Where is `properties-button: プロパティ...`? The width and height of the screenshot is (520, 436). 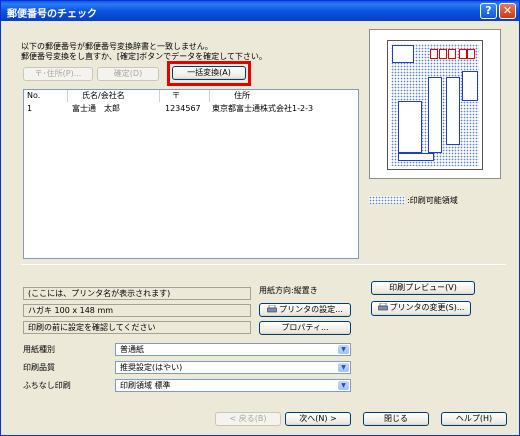 properties-button: プロパティ... is located at coordinates (305, 328).